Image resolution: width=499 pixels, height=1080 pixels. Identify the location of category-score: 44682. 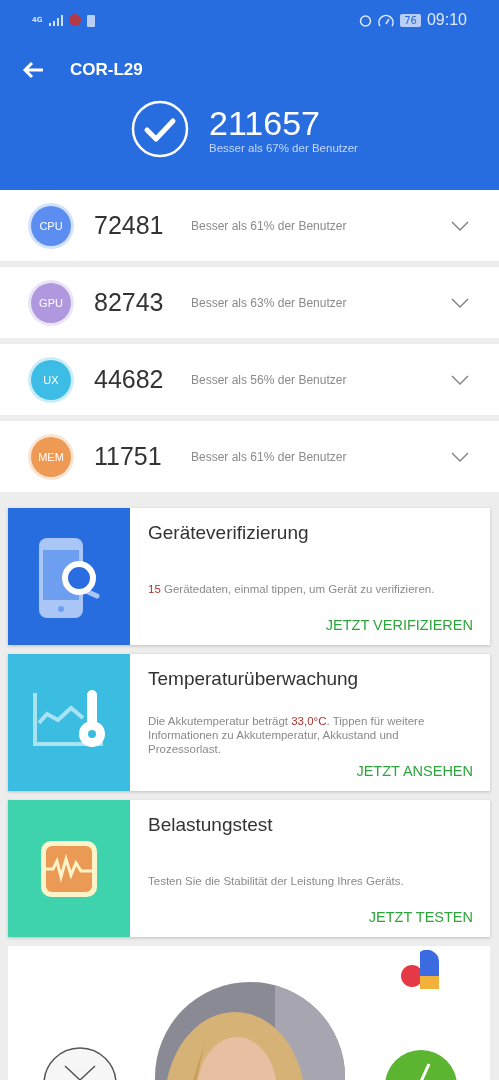
(129, 379).